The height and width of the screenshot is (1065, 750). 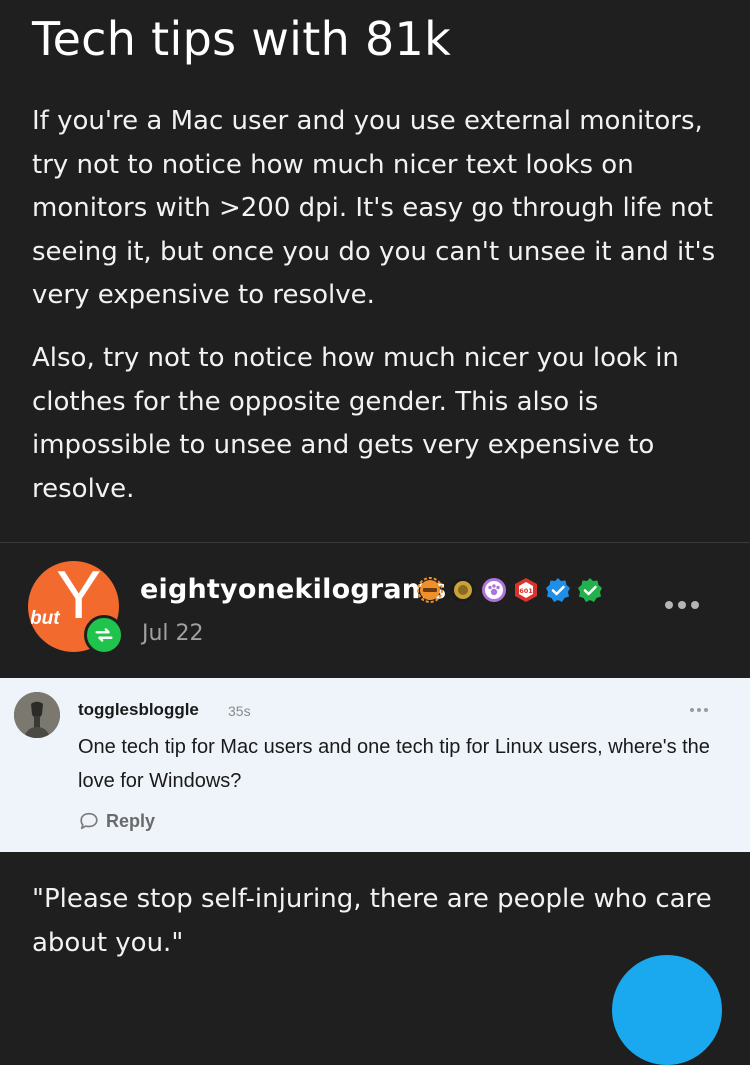 I want to click on post-title: Tech tips with 81k, so click(x=242, y=39).